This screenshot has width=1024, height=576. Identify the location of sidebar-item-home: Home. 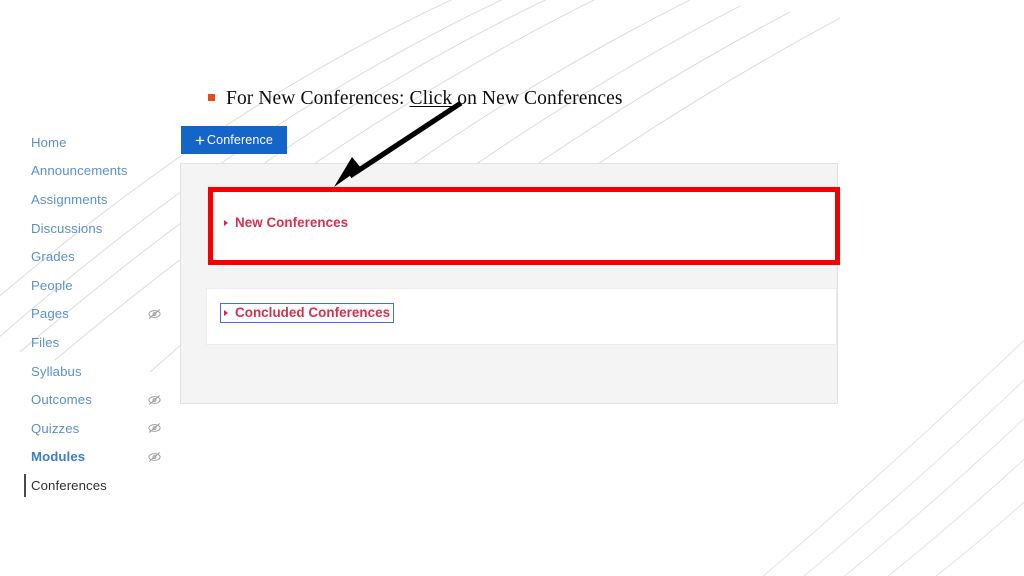
(98, 142).